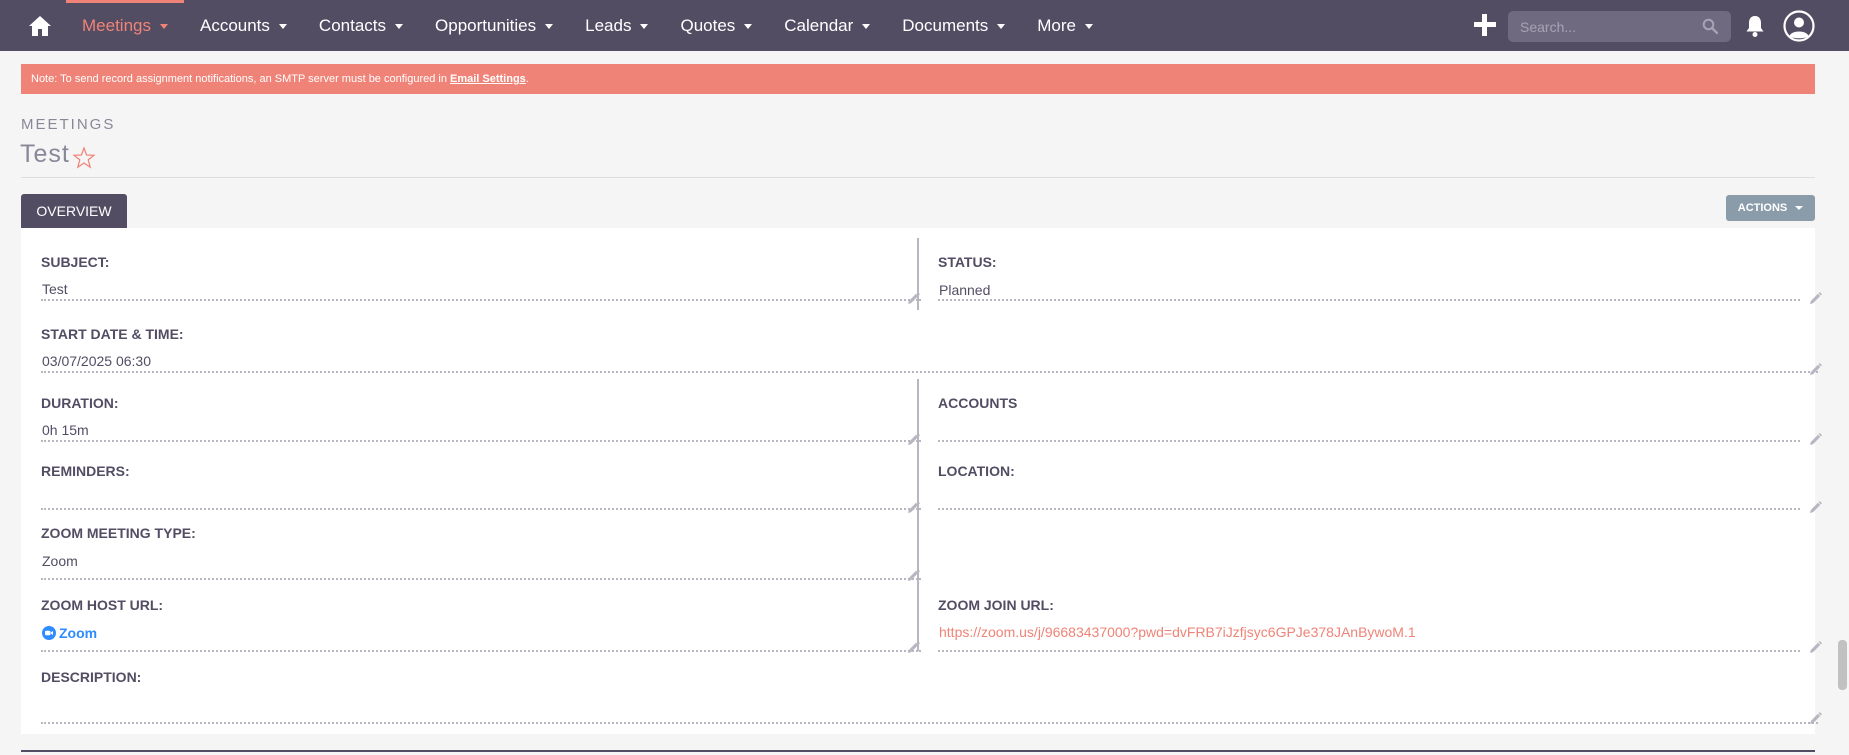  Describe the element at coordinates (96, 361) in the screenshot. I see `field-value: 03/07/2025 06:30` at that location.